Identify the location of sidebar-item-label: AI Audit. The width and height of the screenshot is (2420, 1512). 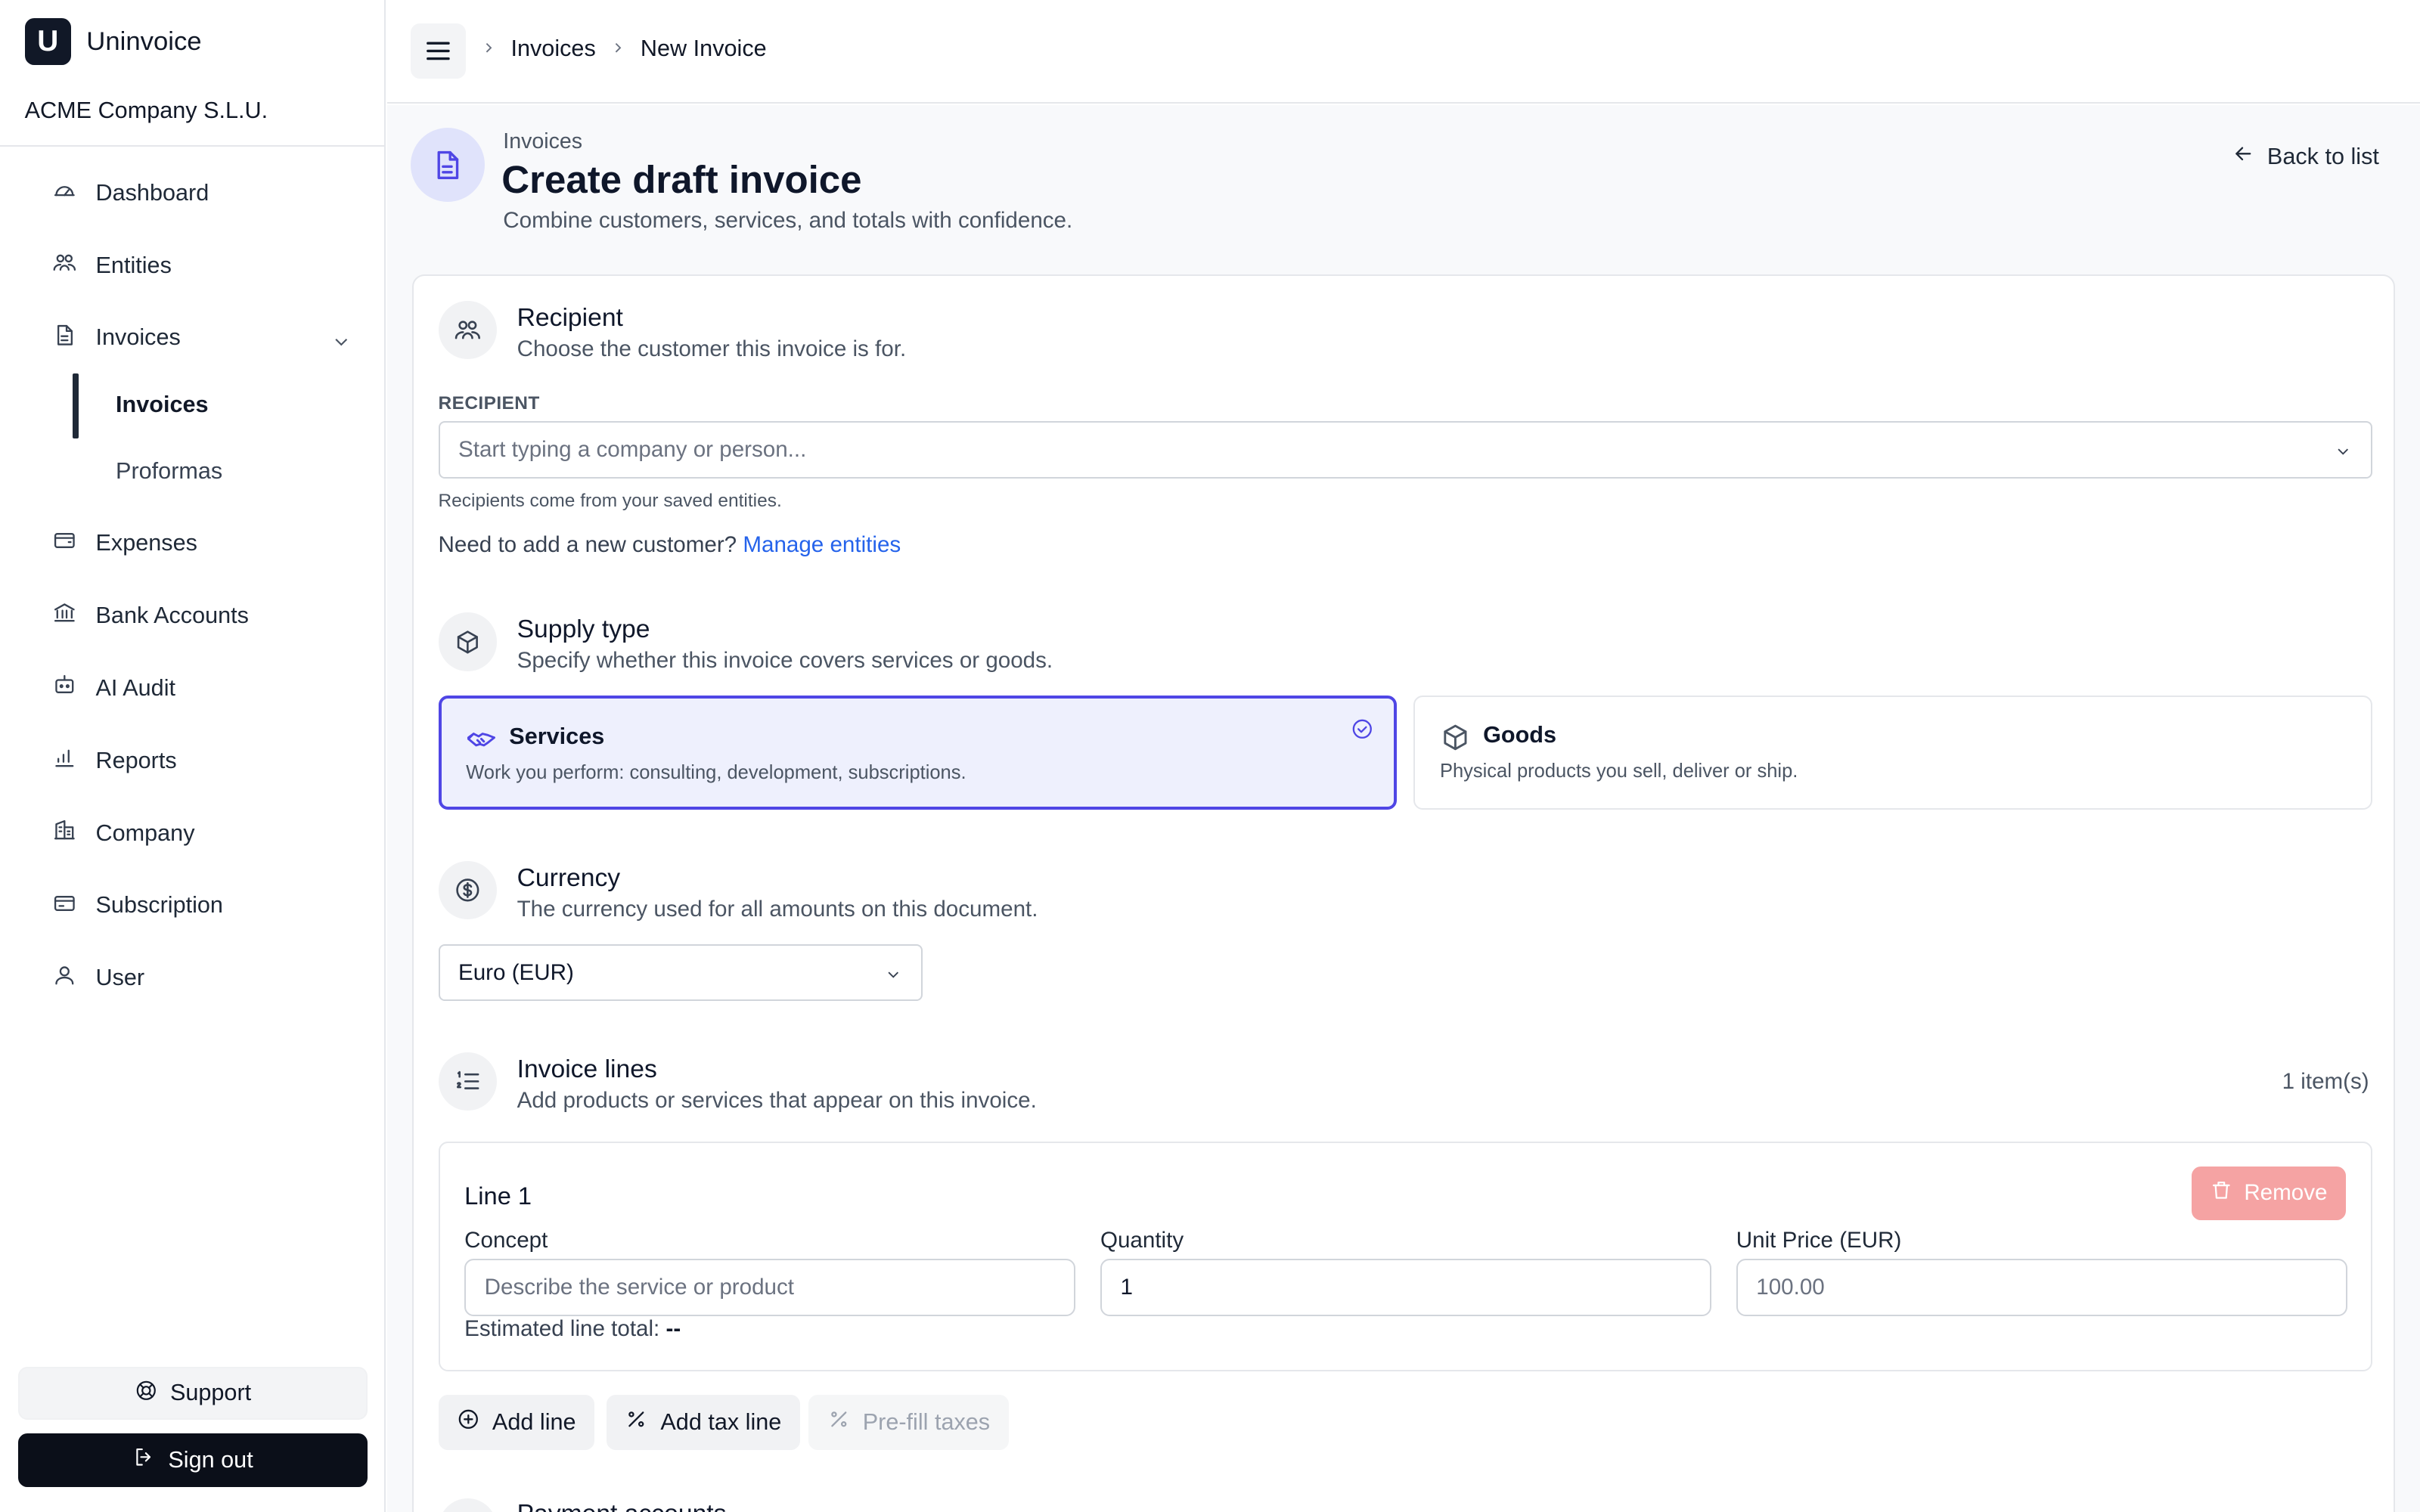
(135, 687).